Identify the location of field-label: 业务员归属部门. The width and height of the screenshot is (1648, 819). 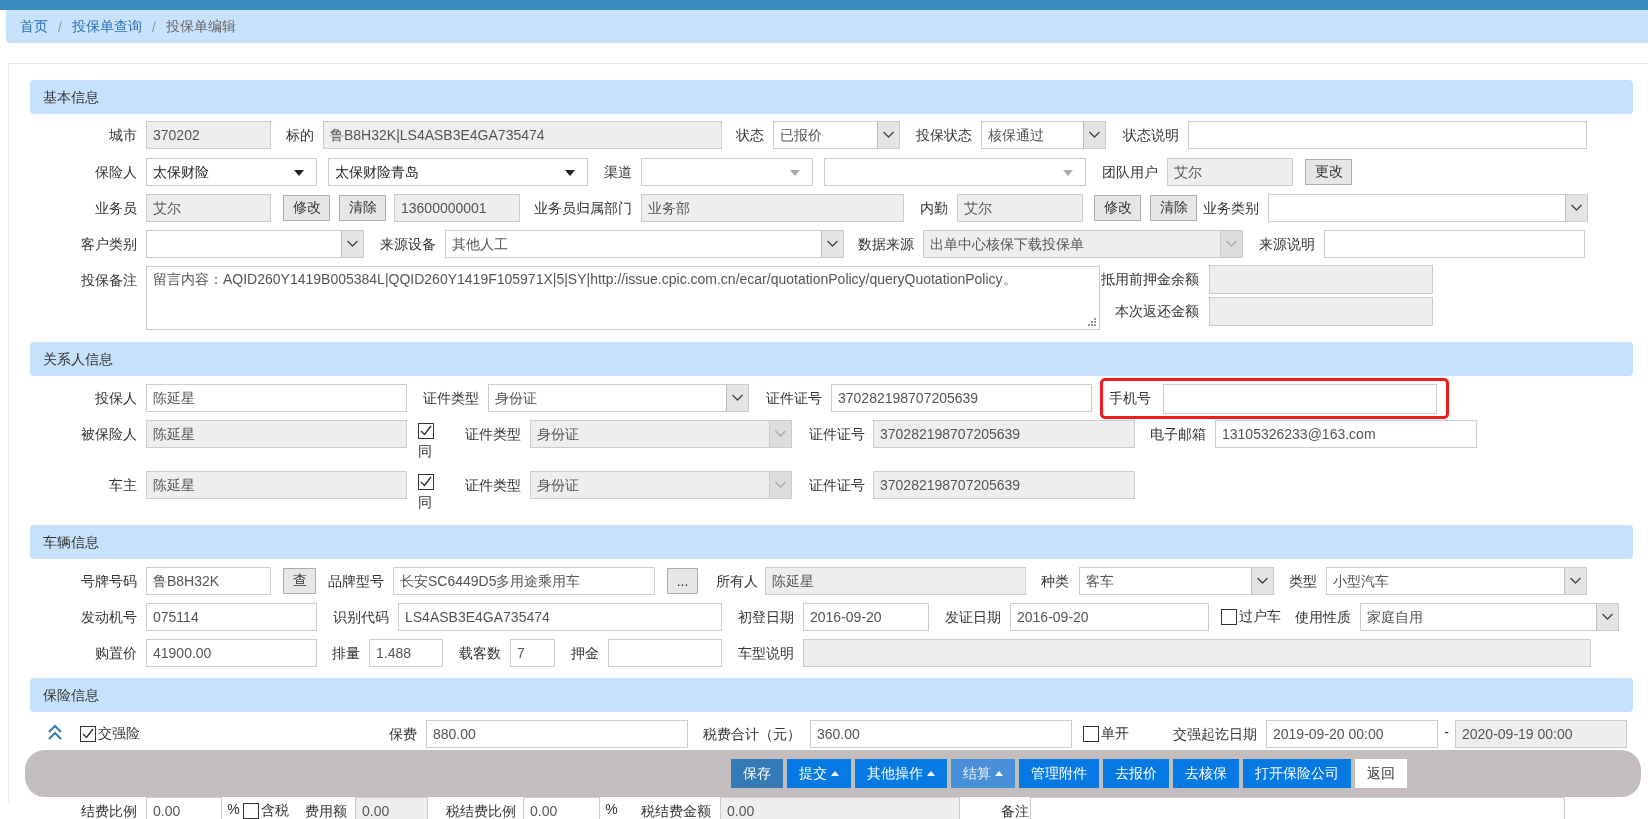
(583, 208).